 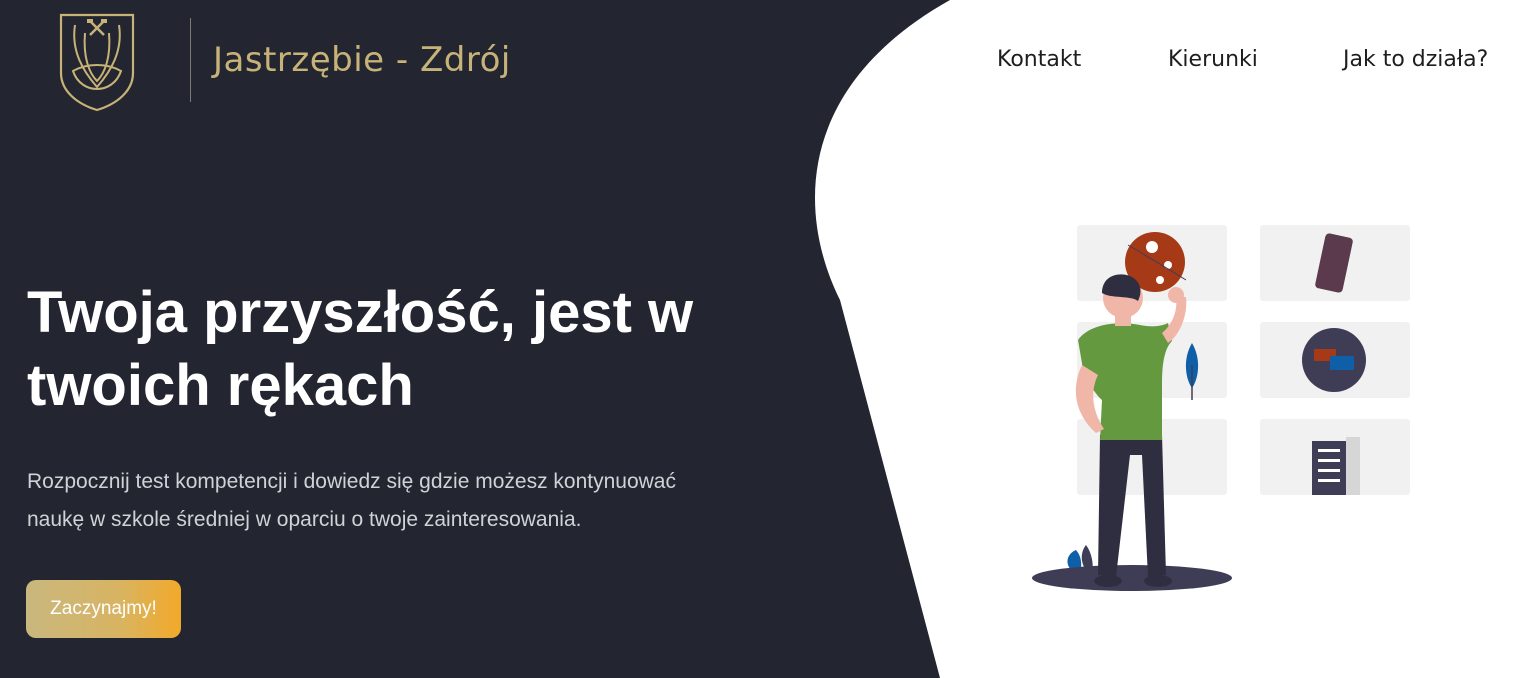 What do you see at coordinates (407, 349) in the screenshot?
I see `hero-title: Twoja przyszłość, jest w twoich rękach` at bounding box center [407, 349].